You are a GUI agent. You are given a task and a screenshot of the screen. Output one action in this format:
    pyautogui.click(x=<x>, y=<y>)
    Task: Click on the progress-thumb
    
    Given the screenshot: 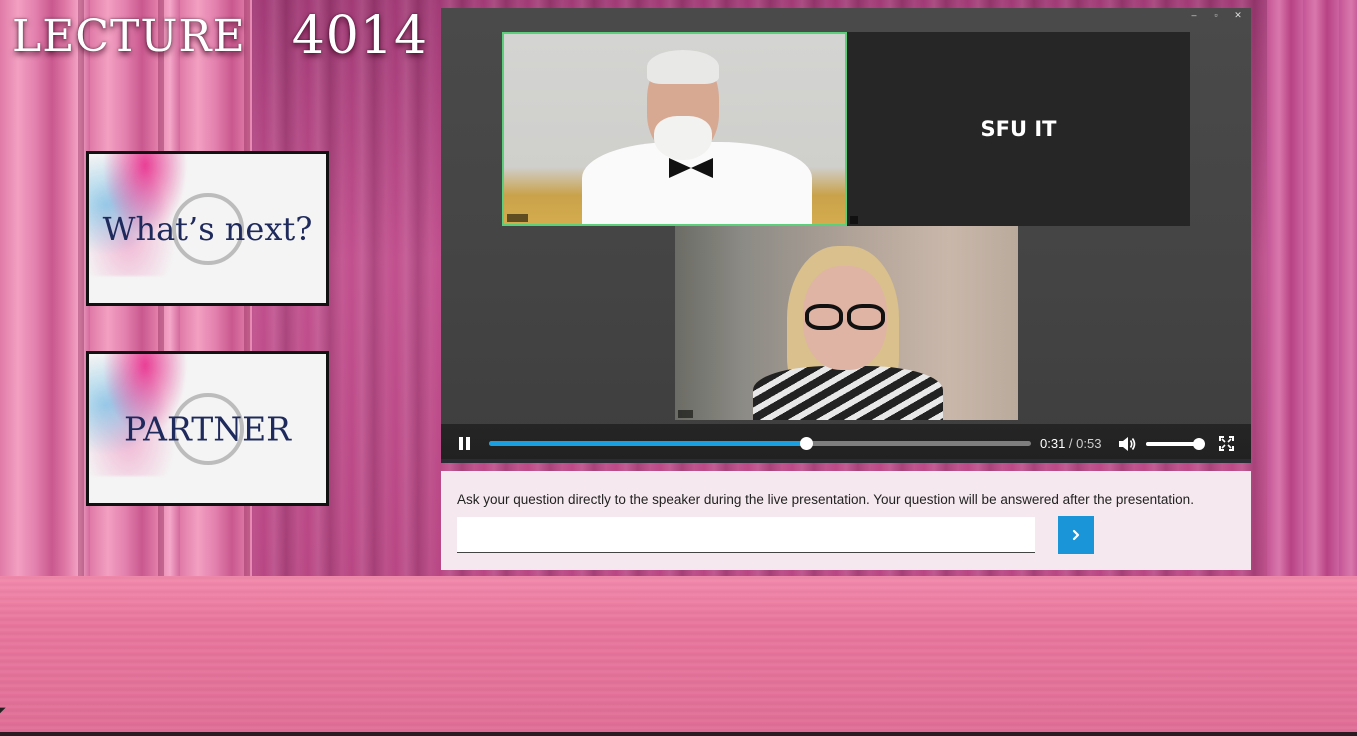 What is the action you would take?
    pyautogui.click(x=807, y=443)
    